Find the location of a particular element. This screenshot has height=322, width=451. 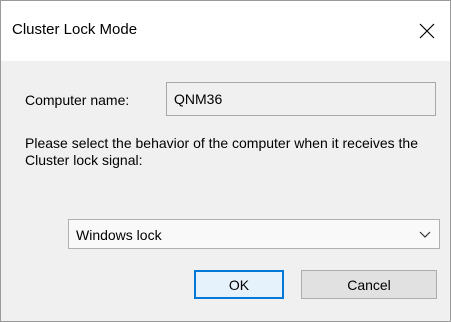

computer-name-label: Computer name: is located at coordinates (77, 100).